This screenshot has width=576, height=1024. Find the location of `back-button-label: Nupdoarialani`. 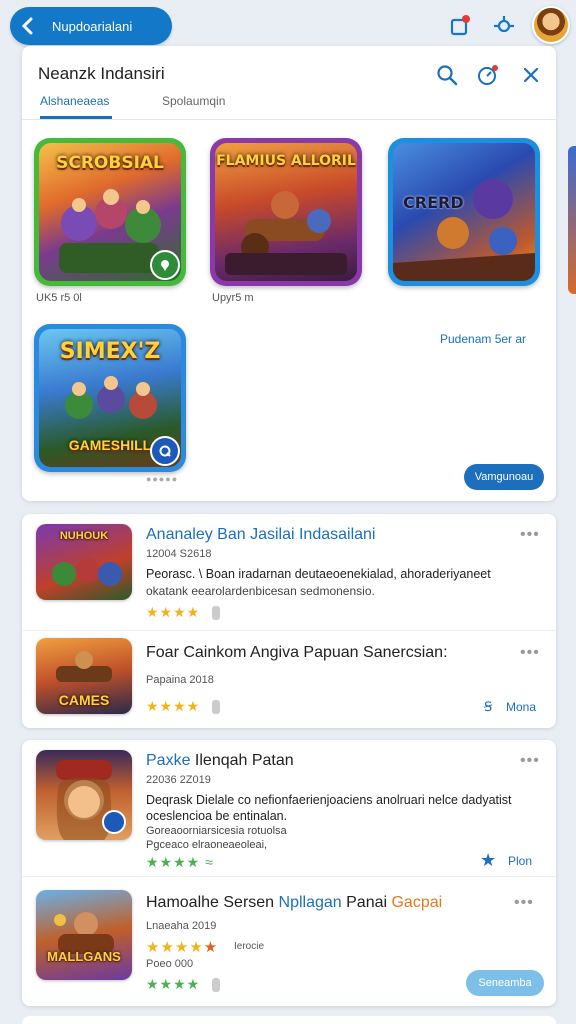

back-button-label: Nupdoarialani is located at coordinates (92, 26).